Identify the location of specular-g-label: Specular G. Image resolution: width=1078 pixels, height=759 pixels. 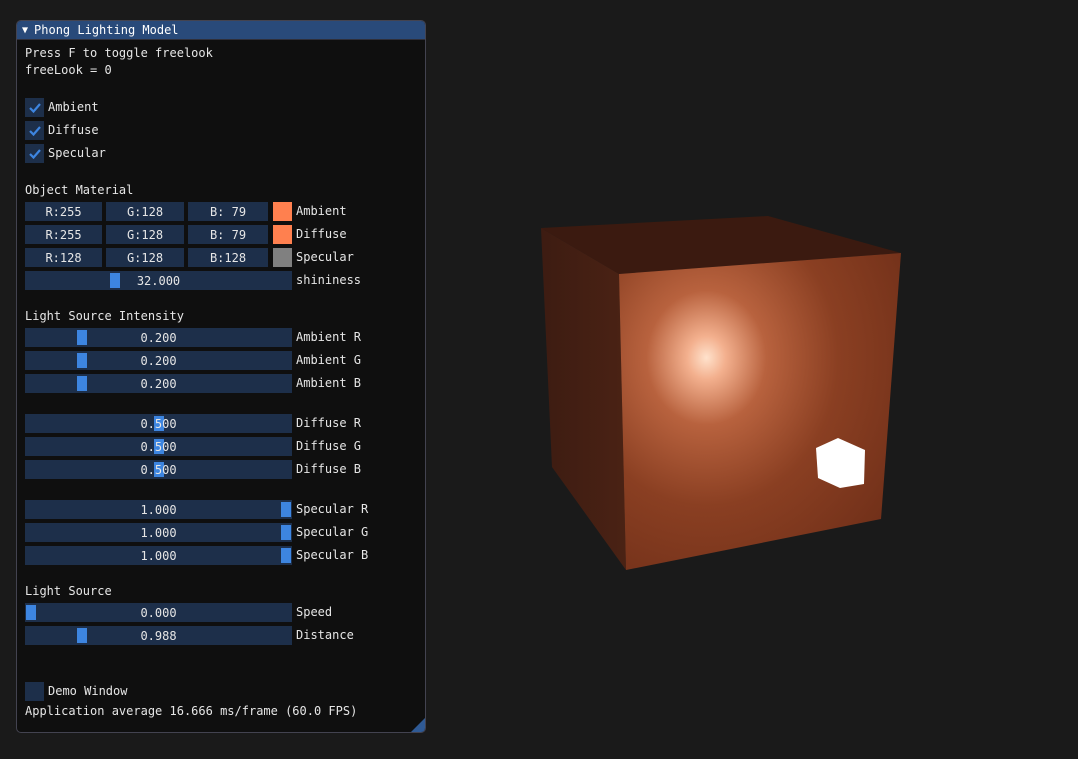
(332, 532).